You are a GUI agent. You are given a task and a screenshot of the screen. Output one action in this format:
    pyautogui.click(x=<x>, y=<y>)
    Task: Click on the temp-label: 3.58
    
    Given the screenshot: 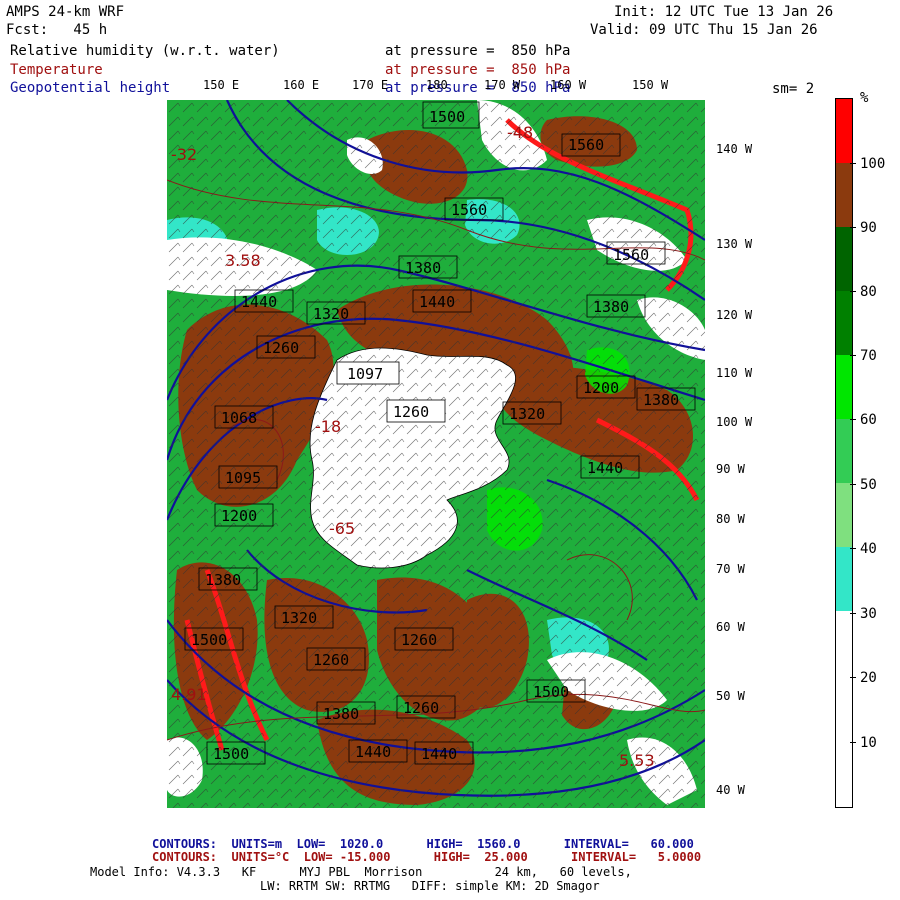 What is the action you would take?
    pyautogui.click(x=243, y=260)
    